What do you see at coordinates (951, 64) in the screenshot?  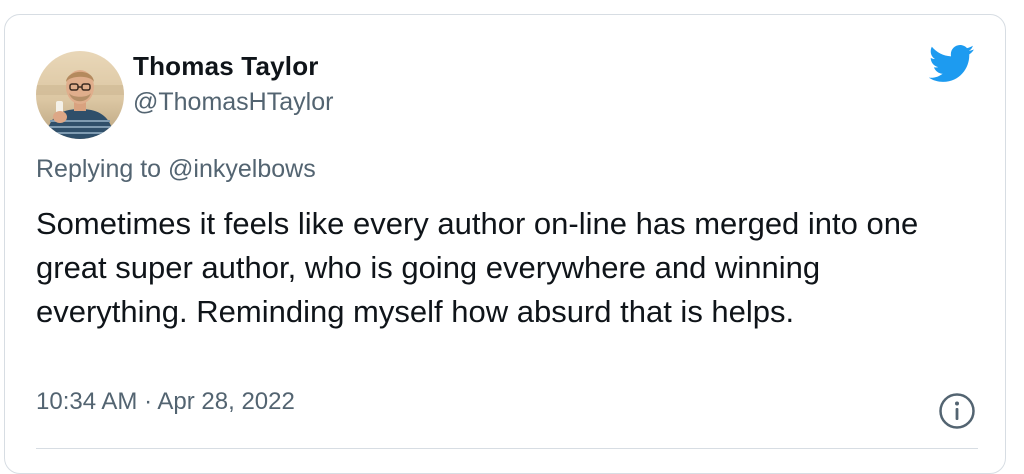 I see `twitter-bird-icon` at bounding box center [951, 64].